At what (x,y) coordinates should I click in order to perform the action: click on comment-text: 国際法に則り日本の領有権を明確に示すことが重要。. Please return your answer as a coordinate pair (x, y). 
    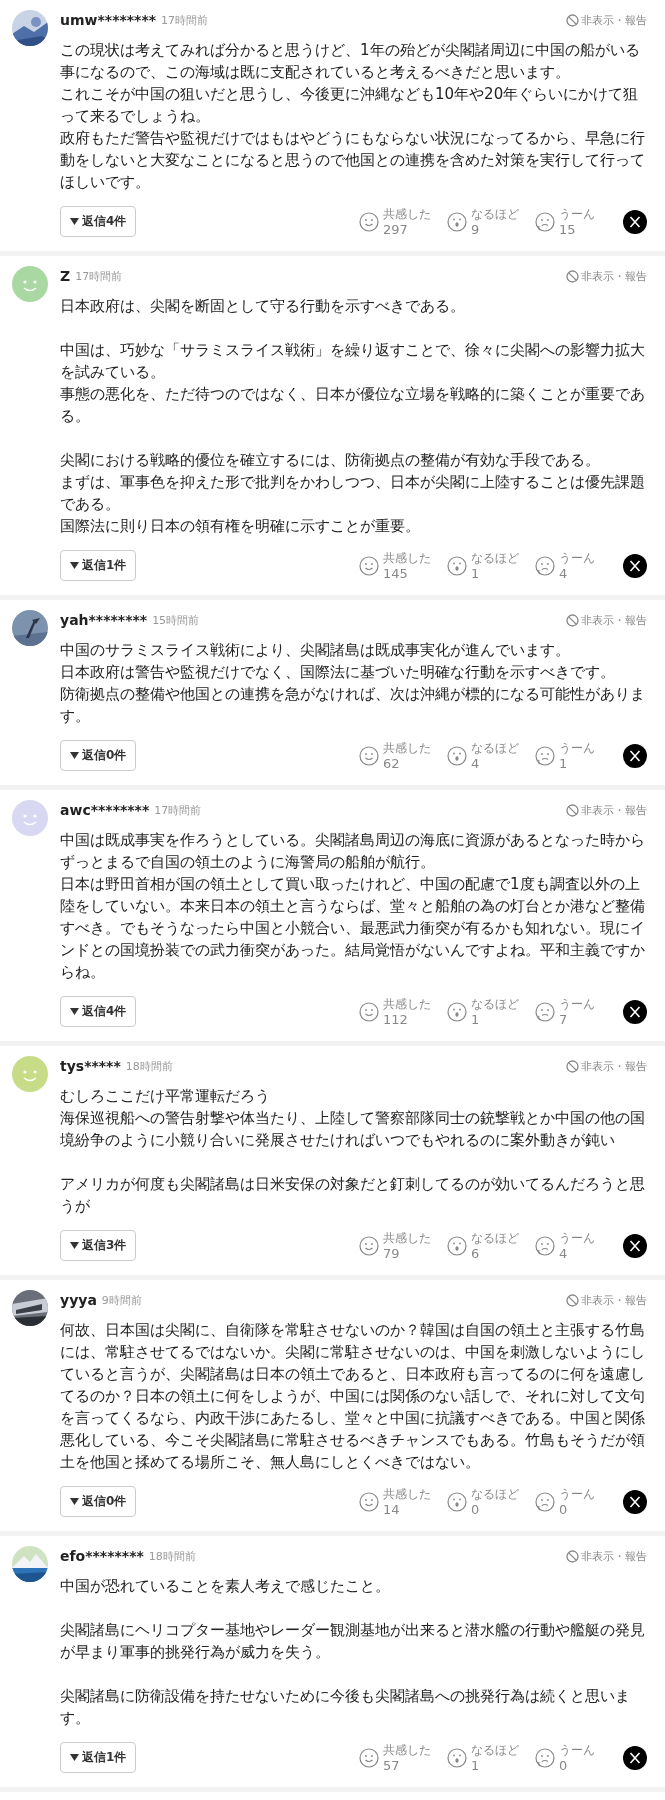
    Looking at the image, I should click on (240, 526).